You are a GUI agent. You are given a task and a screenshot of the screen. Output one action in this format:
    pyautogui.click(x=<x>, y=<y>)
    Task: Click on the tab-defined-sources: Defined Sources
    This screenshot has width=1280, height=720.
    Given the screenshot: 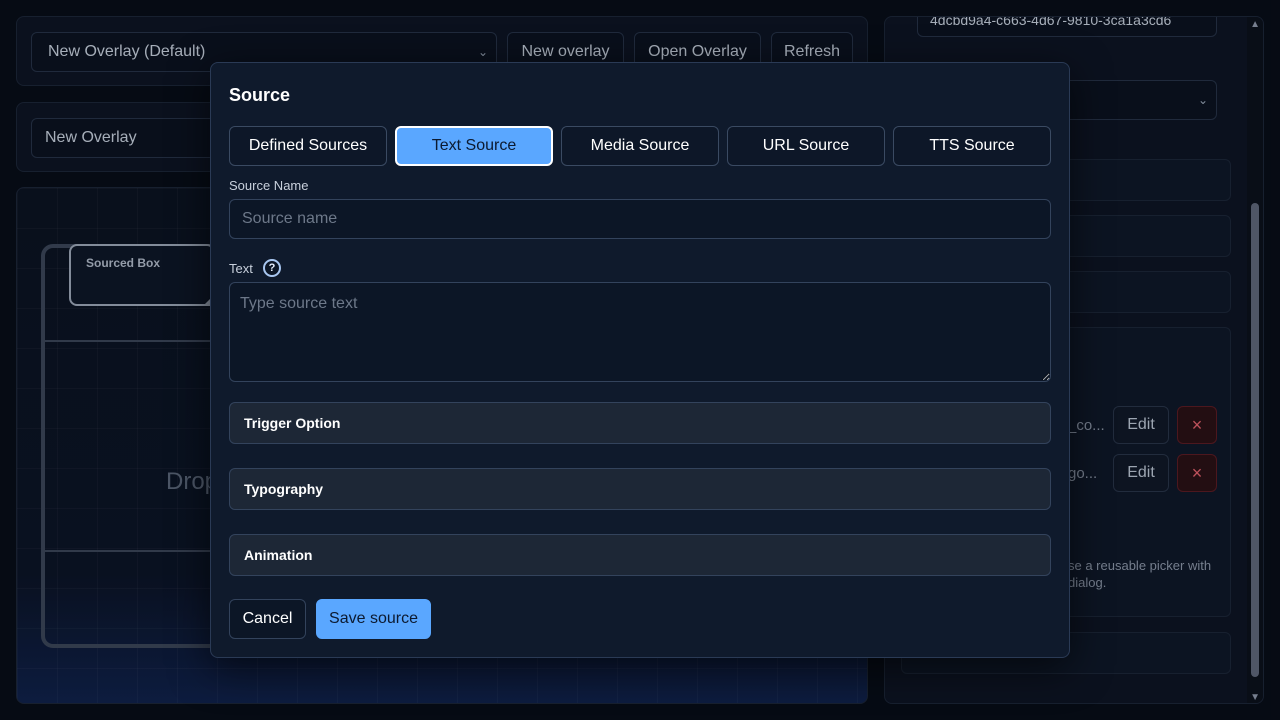 What is the action you would take?
    pyautogui.click(x=308, y=146)
    